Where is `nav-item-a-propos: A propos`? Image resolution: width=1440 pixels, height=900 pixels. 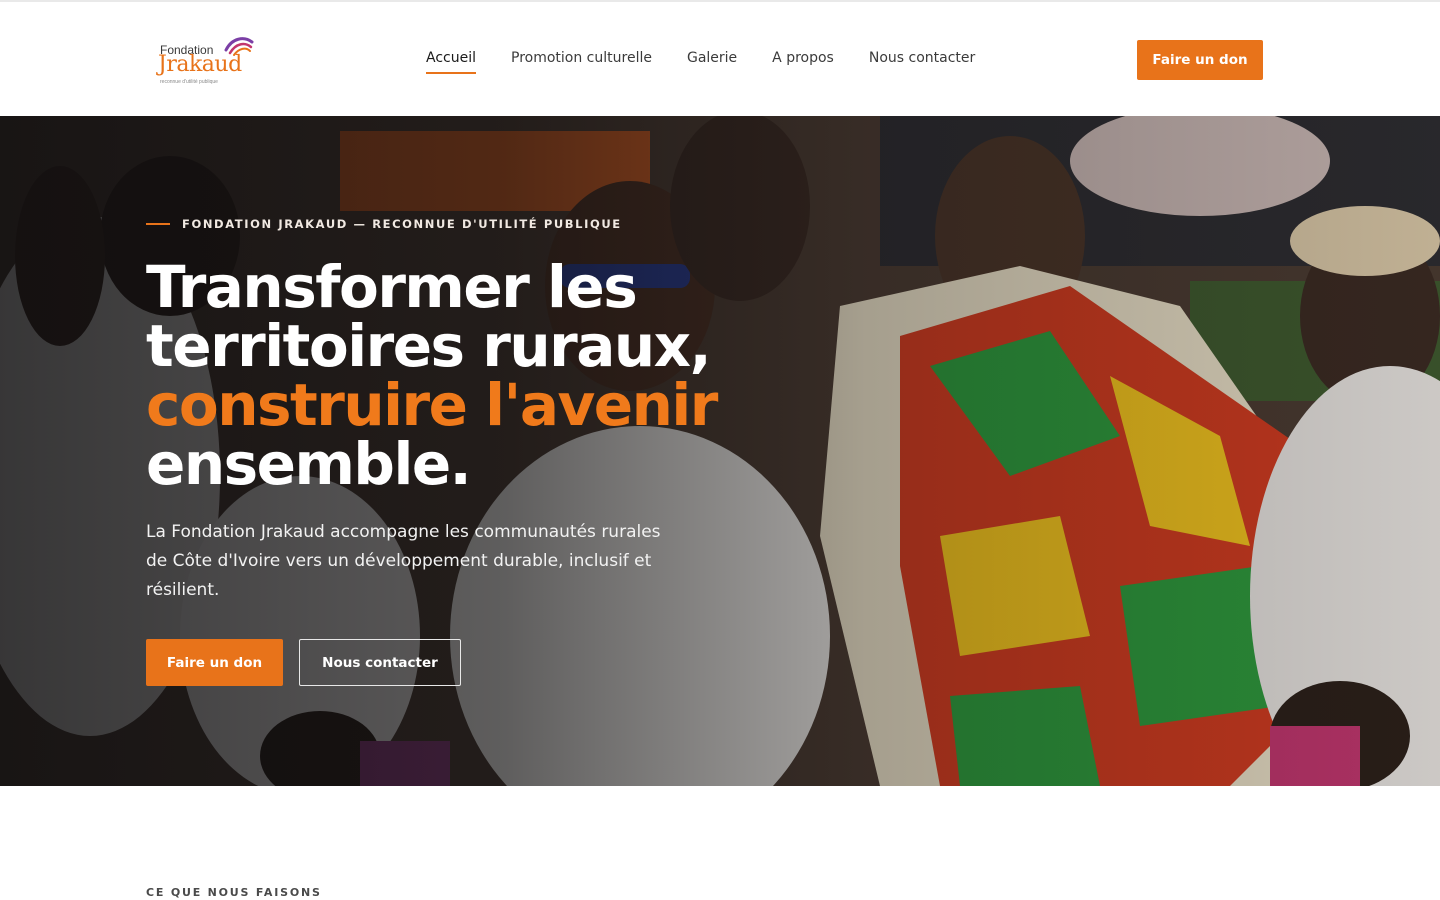
nav-item-a-propos: A propos is located at coordinates (803, 62).